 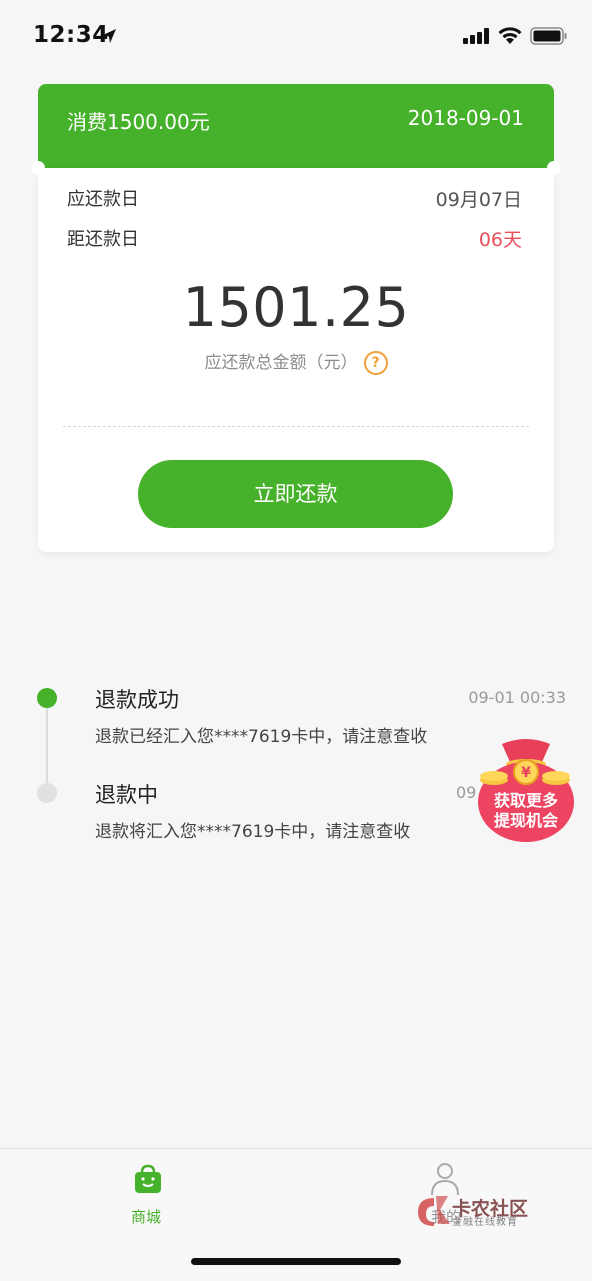 What do you see at coordinates (296, 307) in the screenshot?
I see `total-amount: 1501.25` at bounding box center [296, 307].